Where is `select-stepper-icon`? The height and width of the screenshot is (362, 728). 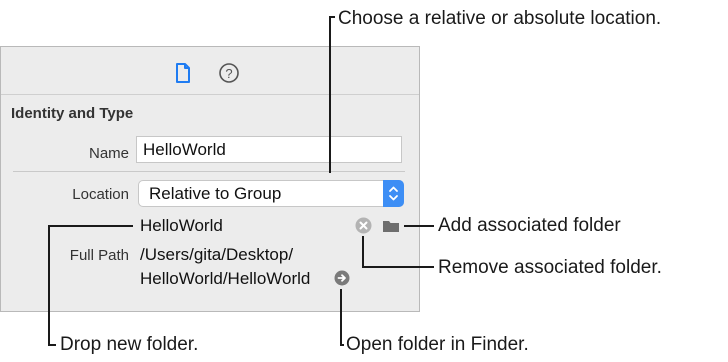 select-stepper-icon is located at coordinates (393, 193).